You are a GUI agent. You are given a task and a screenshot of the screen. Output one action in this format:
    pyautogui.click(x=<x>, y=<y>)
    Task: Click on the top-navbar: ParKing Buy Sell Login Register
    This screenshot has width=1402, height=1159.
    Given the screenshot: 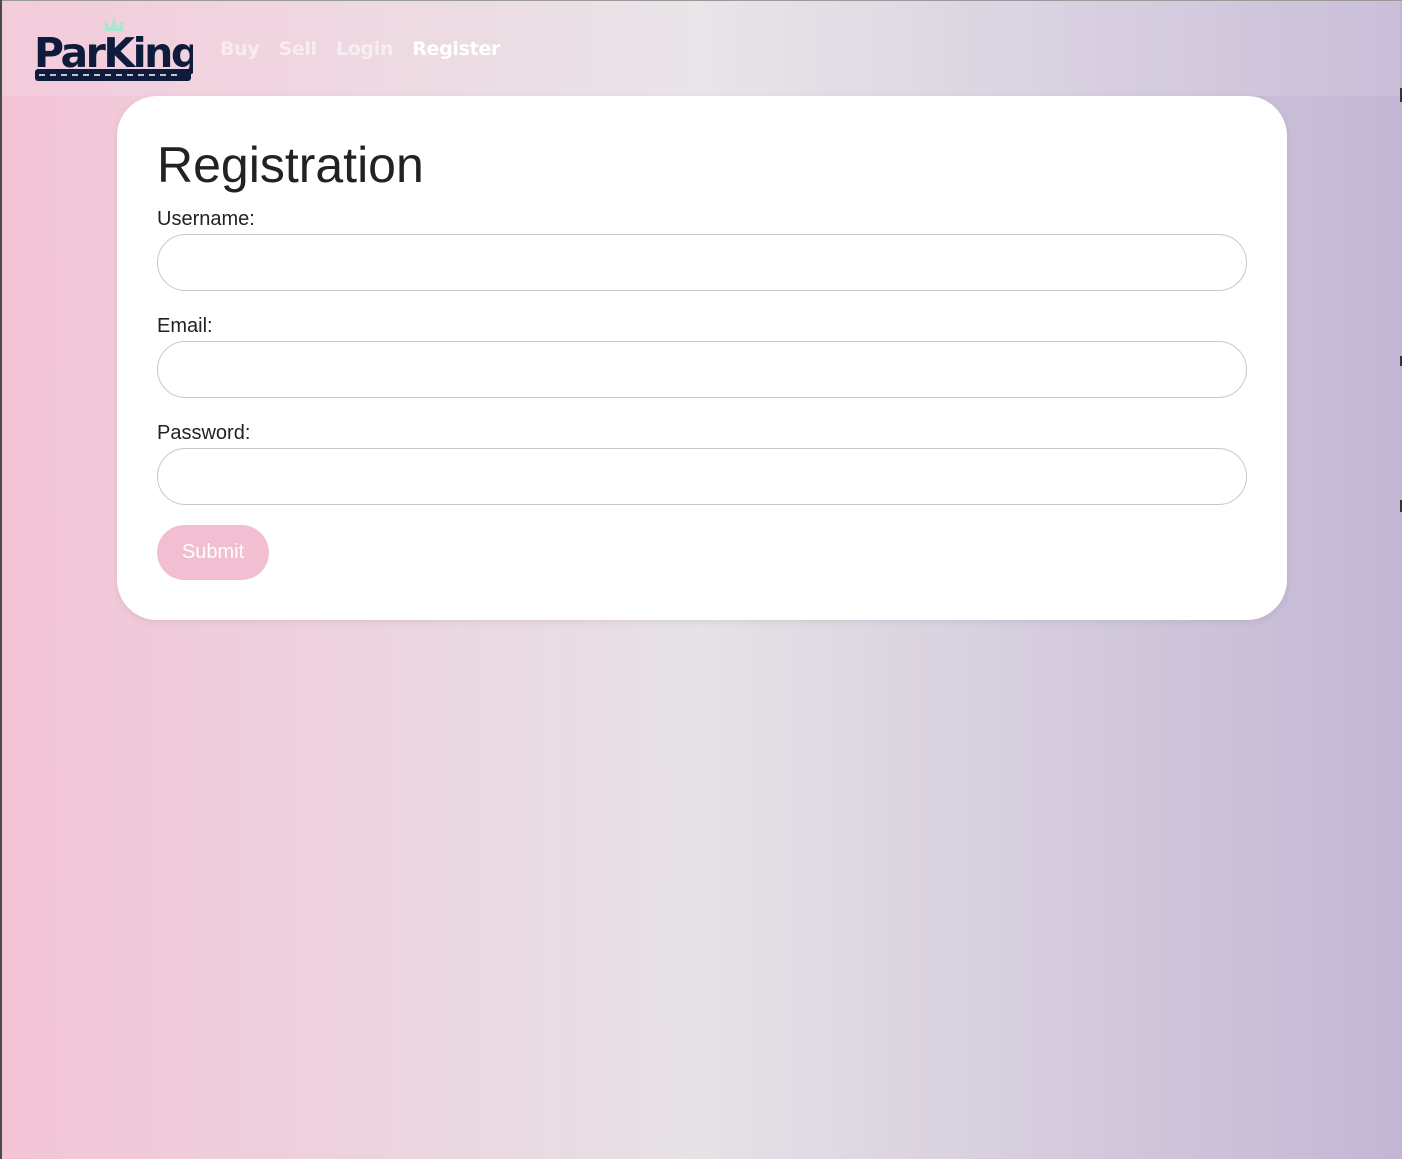 What is the action you would take?
    pyautogui.click(x=701, y=48)
    